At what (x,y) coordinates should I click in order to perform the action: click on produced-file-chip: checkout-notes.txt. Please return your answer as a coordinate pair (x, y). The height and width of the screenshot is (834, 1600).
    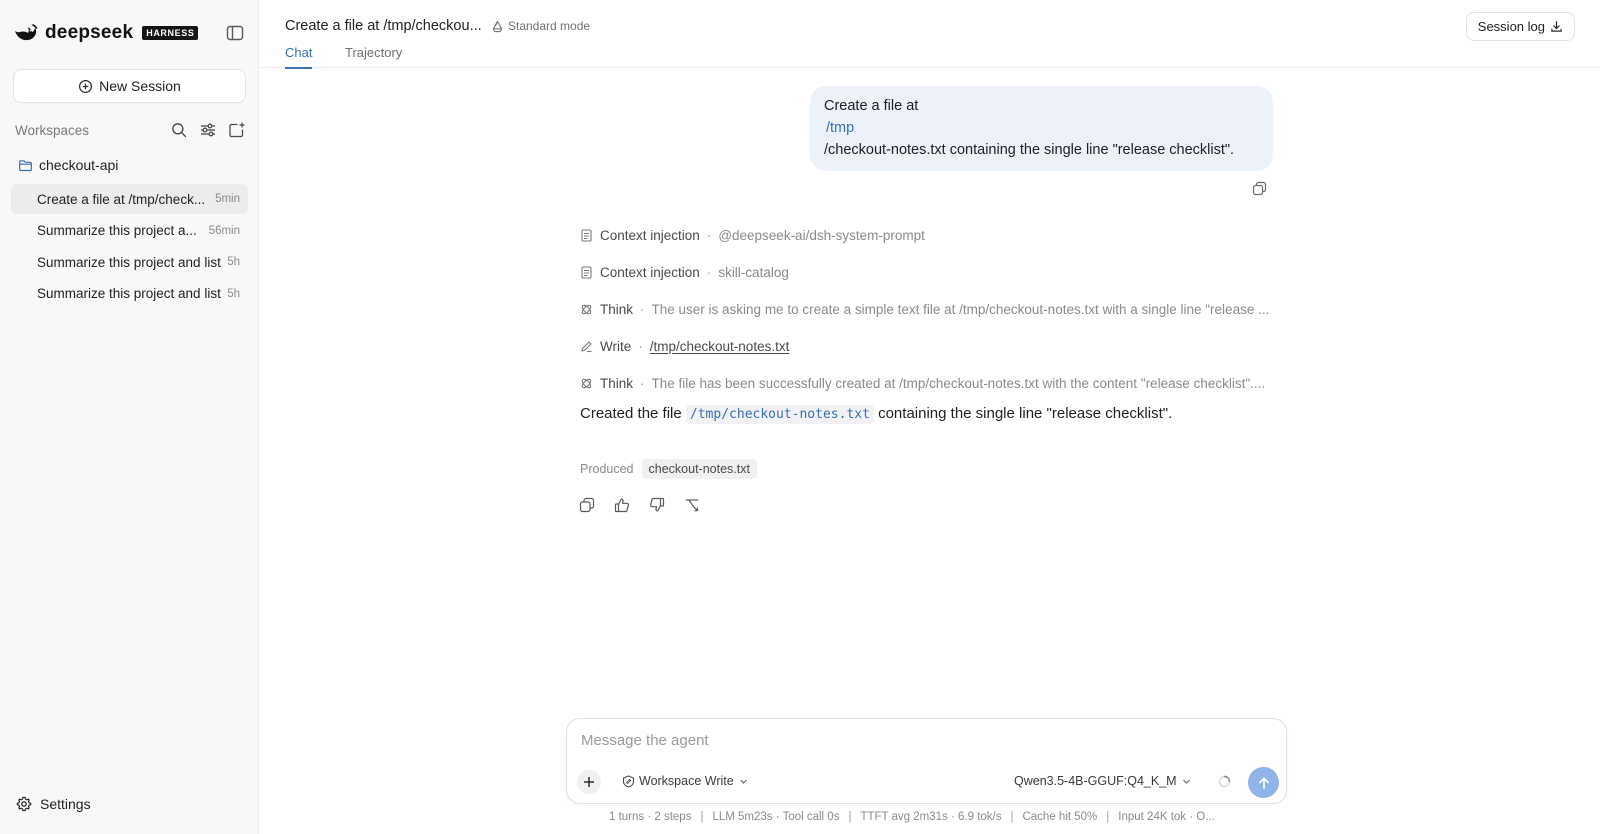
    Looking at the image, I should click on (699, 469).